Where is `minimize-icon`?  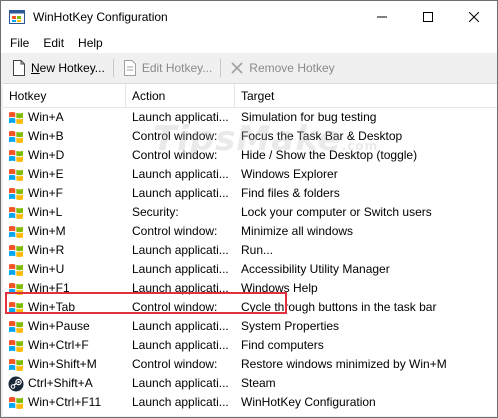 minimize-icon is located at coordinates (382, 17).